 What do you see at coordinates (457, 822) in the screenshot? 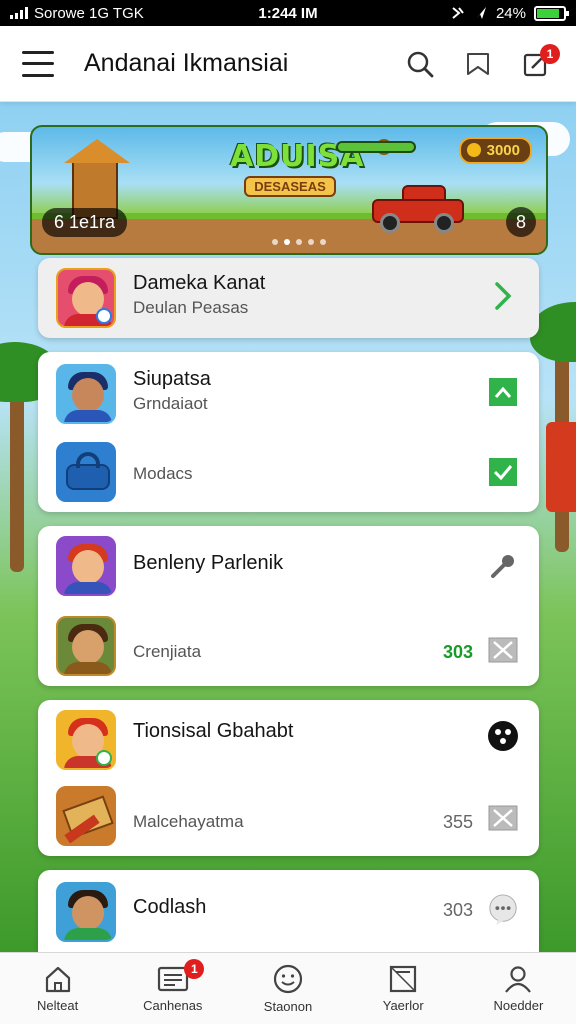
I see `list-item-count: 355` at bounding box center [457, 822].